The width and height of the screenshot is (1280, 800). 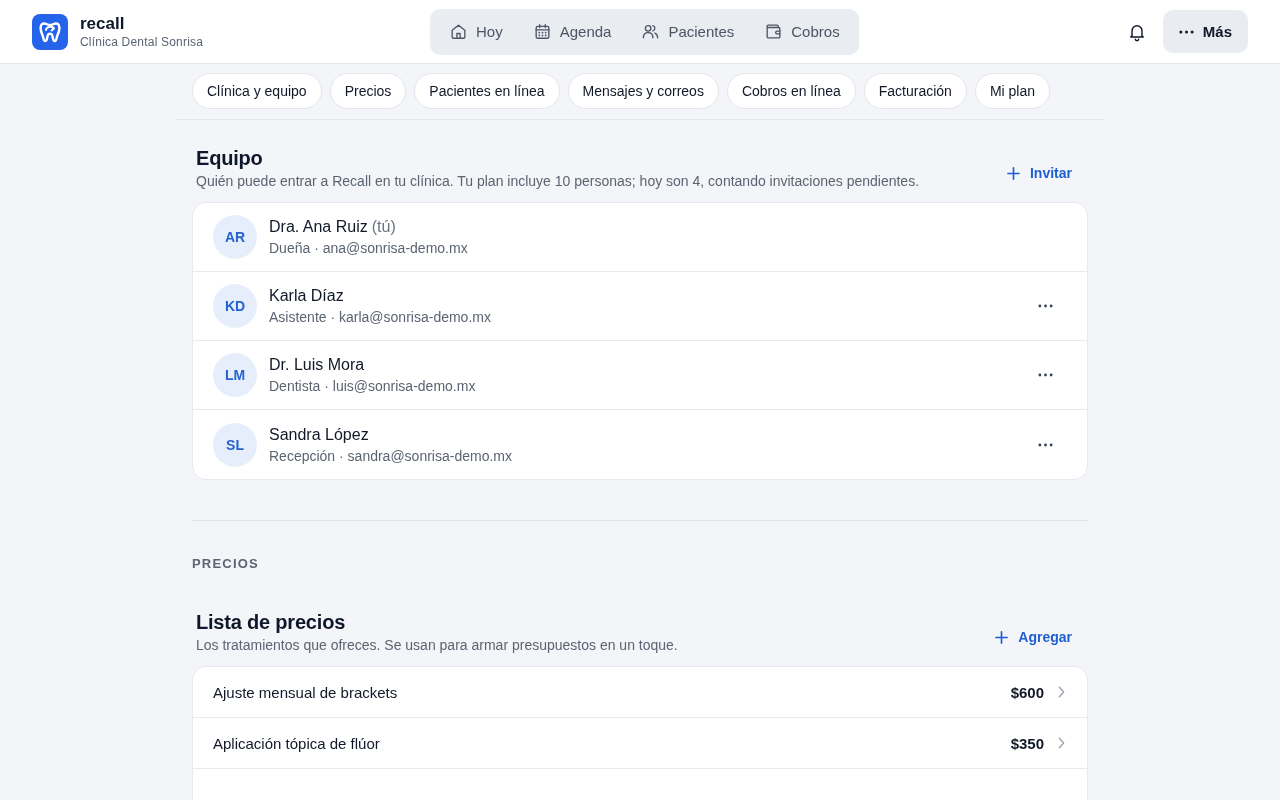 I want to click on users-icon, so click(x=651, y=31).